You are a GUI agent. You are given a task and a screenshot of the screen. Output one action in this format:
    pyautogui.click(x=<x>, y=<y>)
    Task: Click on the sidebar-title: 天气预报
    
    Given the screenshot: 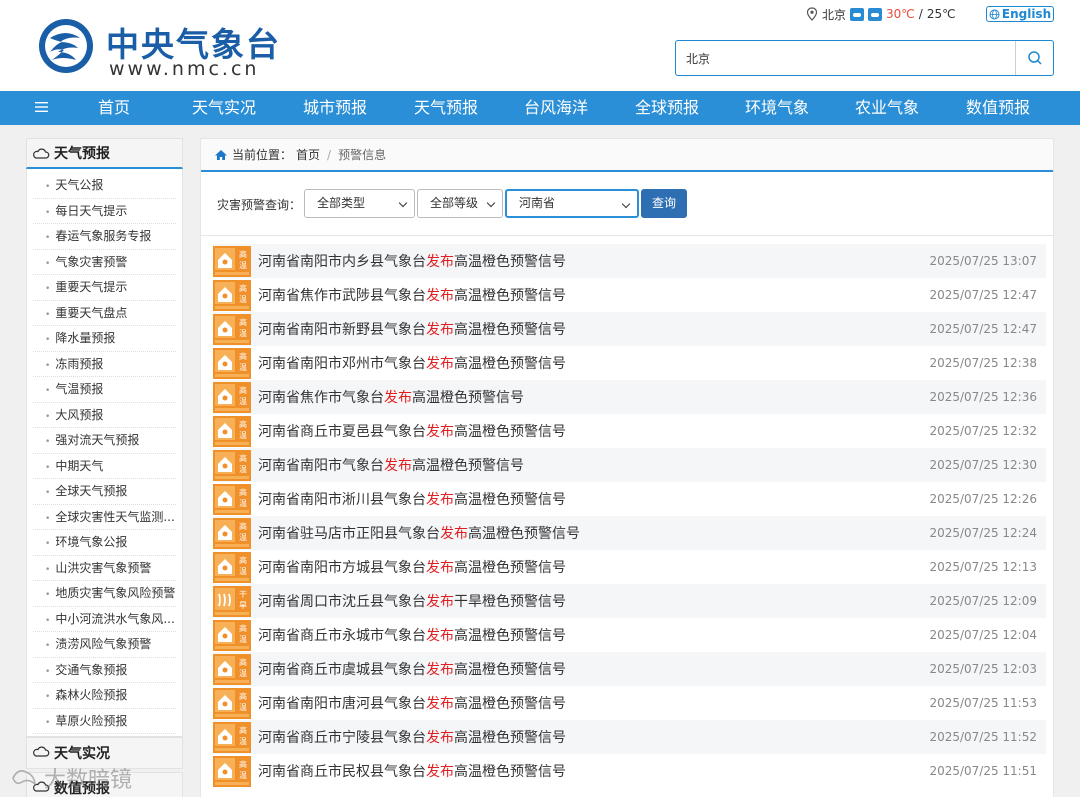 What is the action you would take?
    pyautogui.click(x=82, y=154)
    